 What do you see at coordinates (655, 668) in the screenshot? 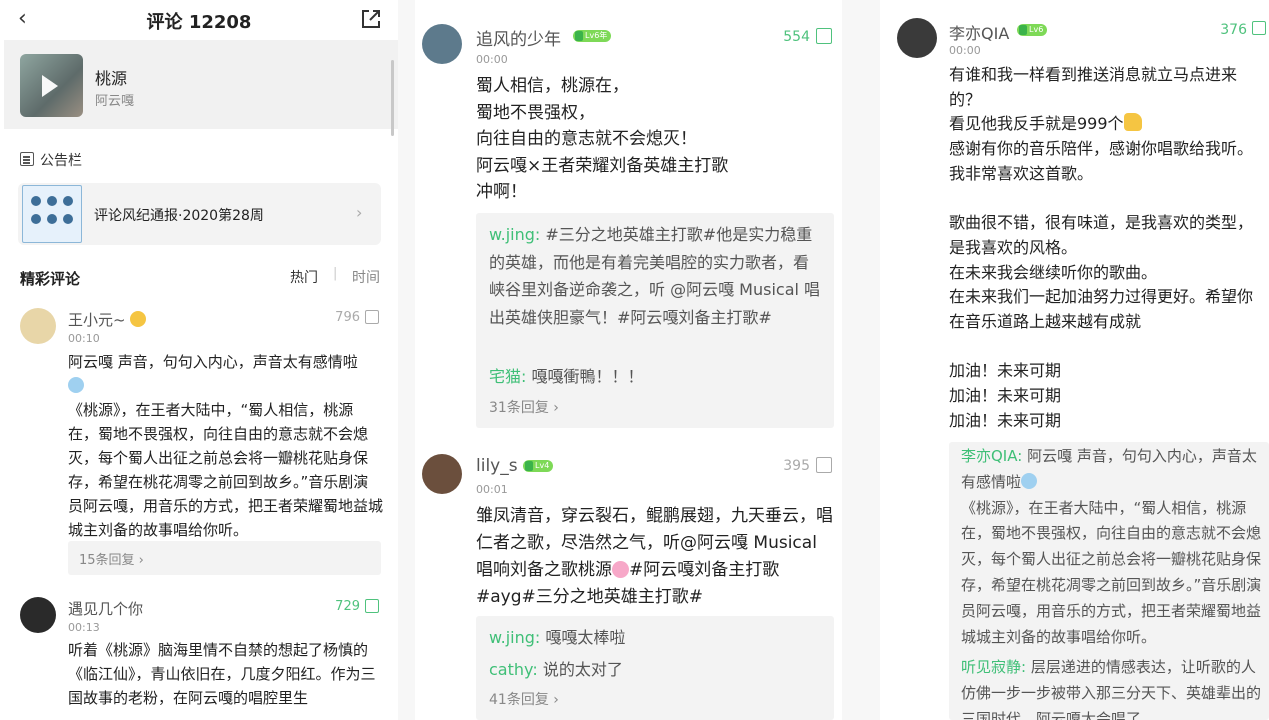
I see `reply-preview: w.jing: 嘎嘎太棒啦 cathy: 说的太对了 41条回复 ›` at bounding box center [655, 668].